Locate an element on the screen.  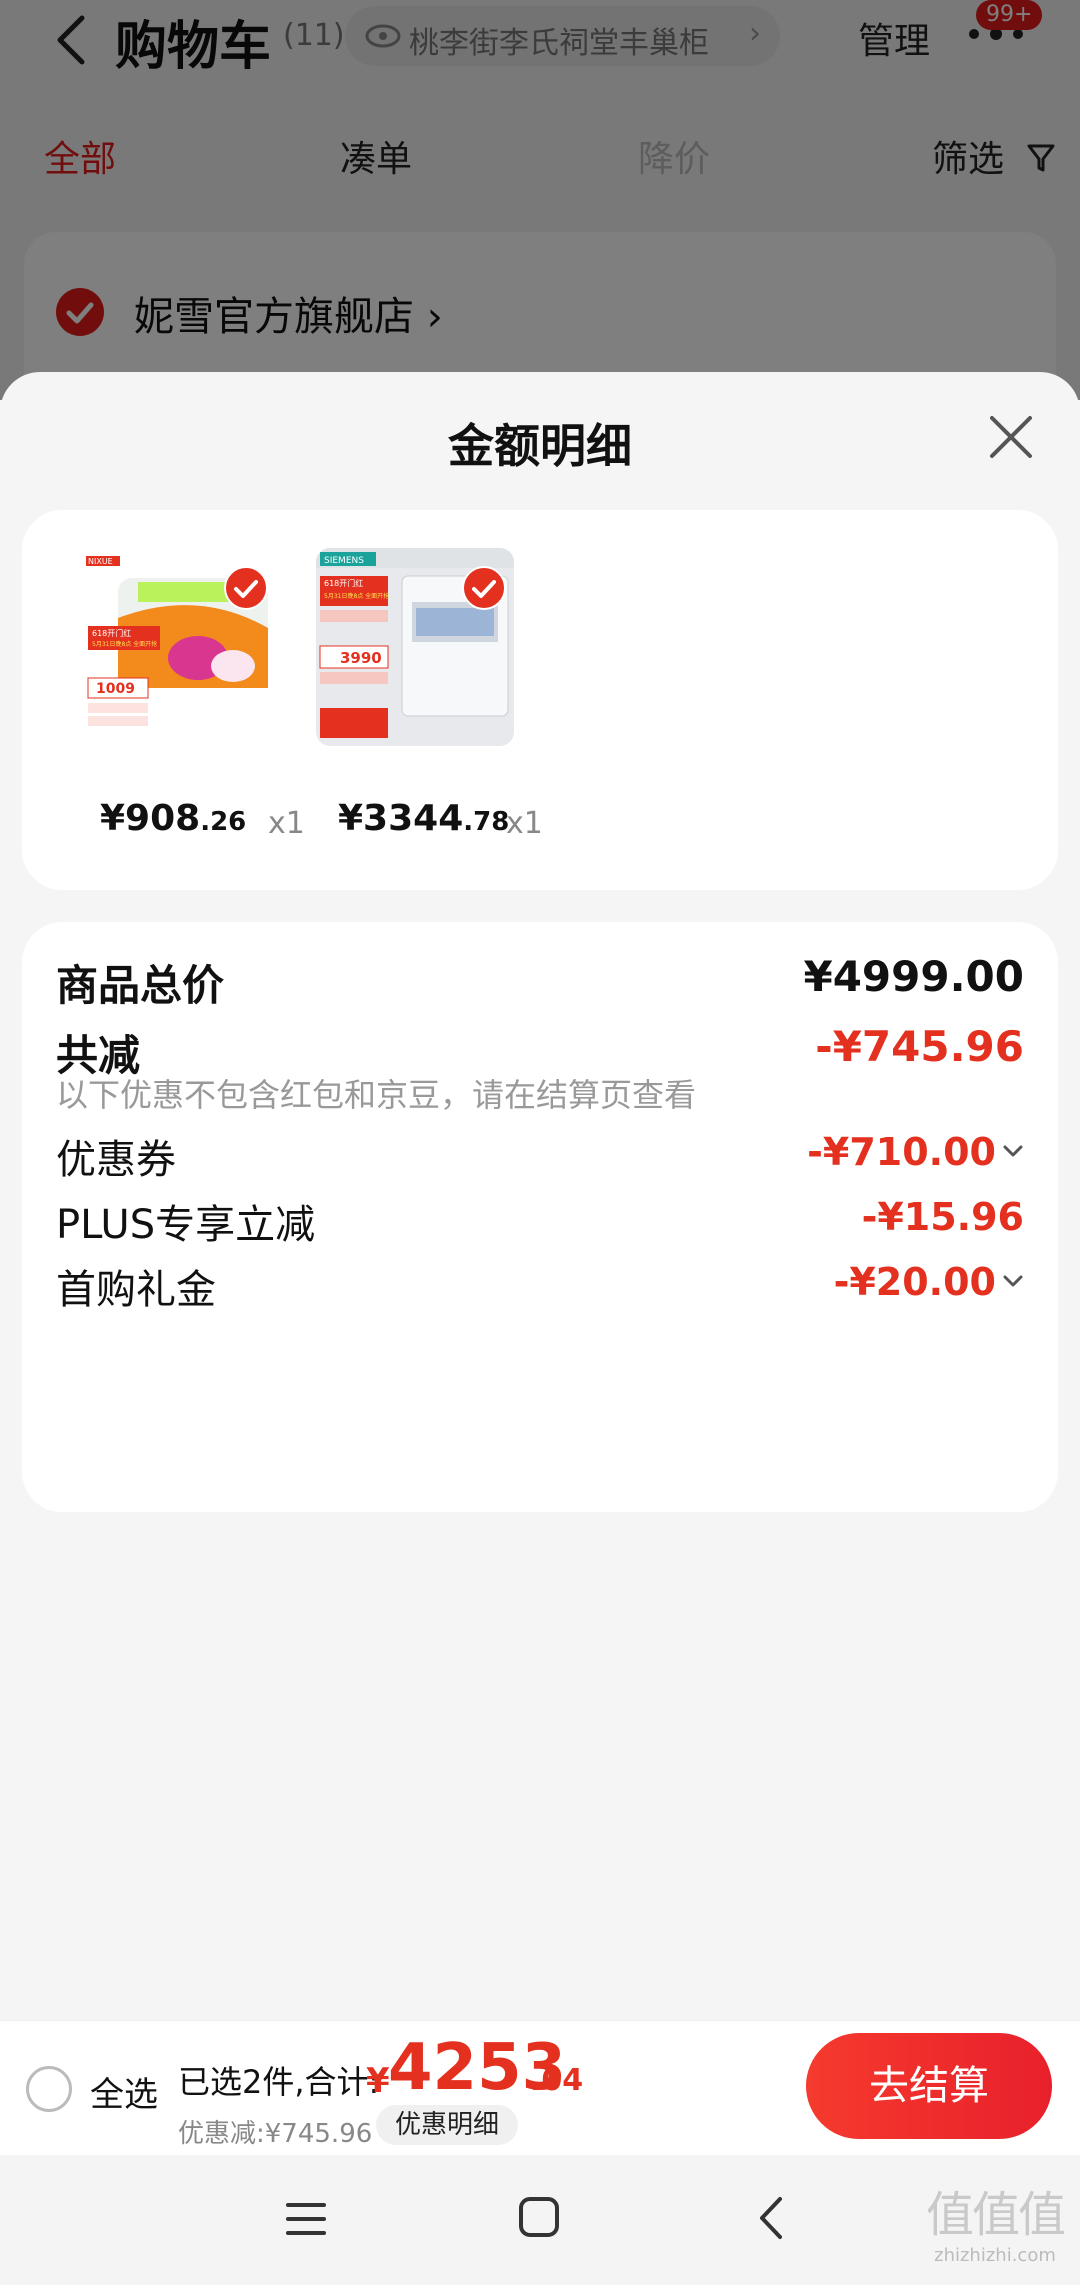
dishwasher-price-text: 3990 is located at coordinates (361, 658).